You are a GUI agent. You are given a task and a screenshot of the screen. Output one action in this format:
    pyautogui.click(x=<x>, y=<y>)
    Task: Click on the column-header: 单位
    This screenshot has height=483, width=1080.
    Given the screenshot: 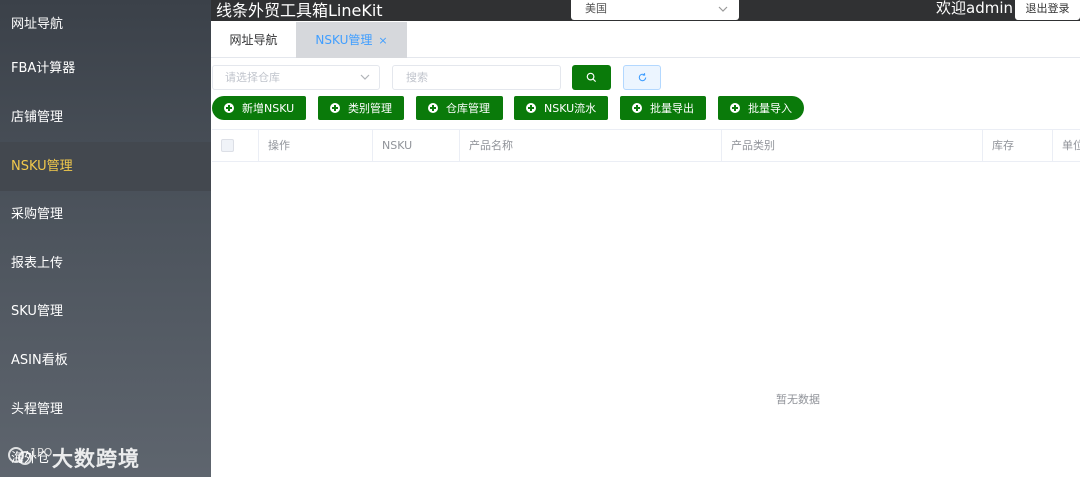 What is the action you would take?
    pyautogui.click(x=1071, y=145)
    